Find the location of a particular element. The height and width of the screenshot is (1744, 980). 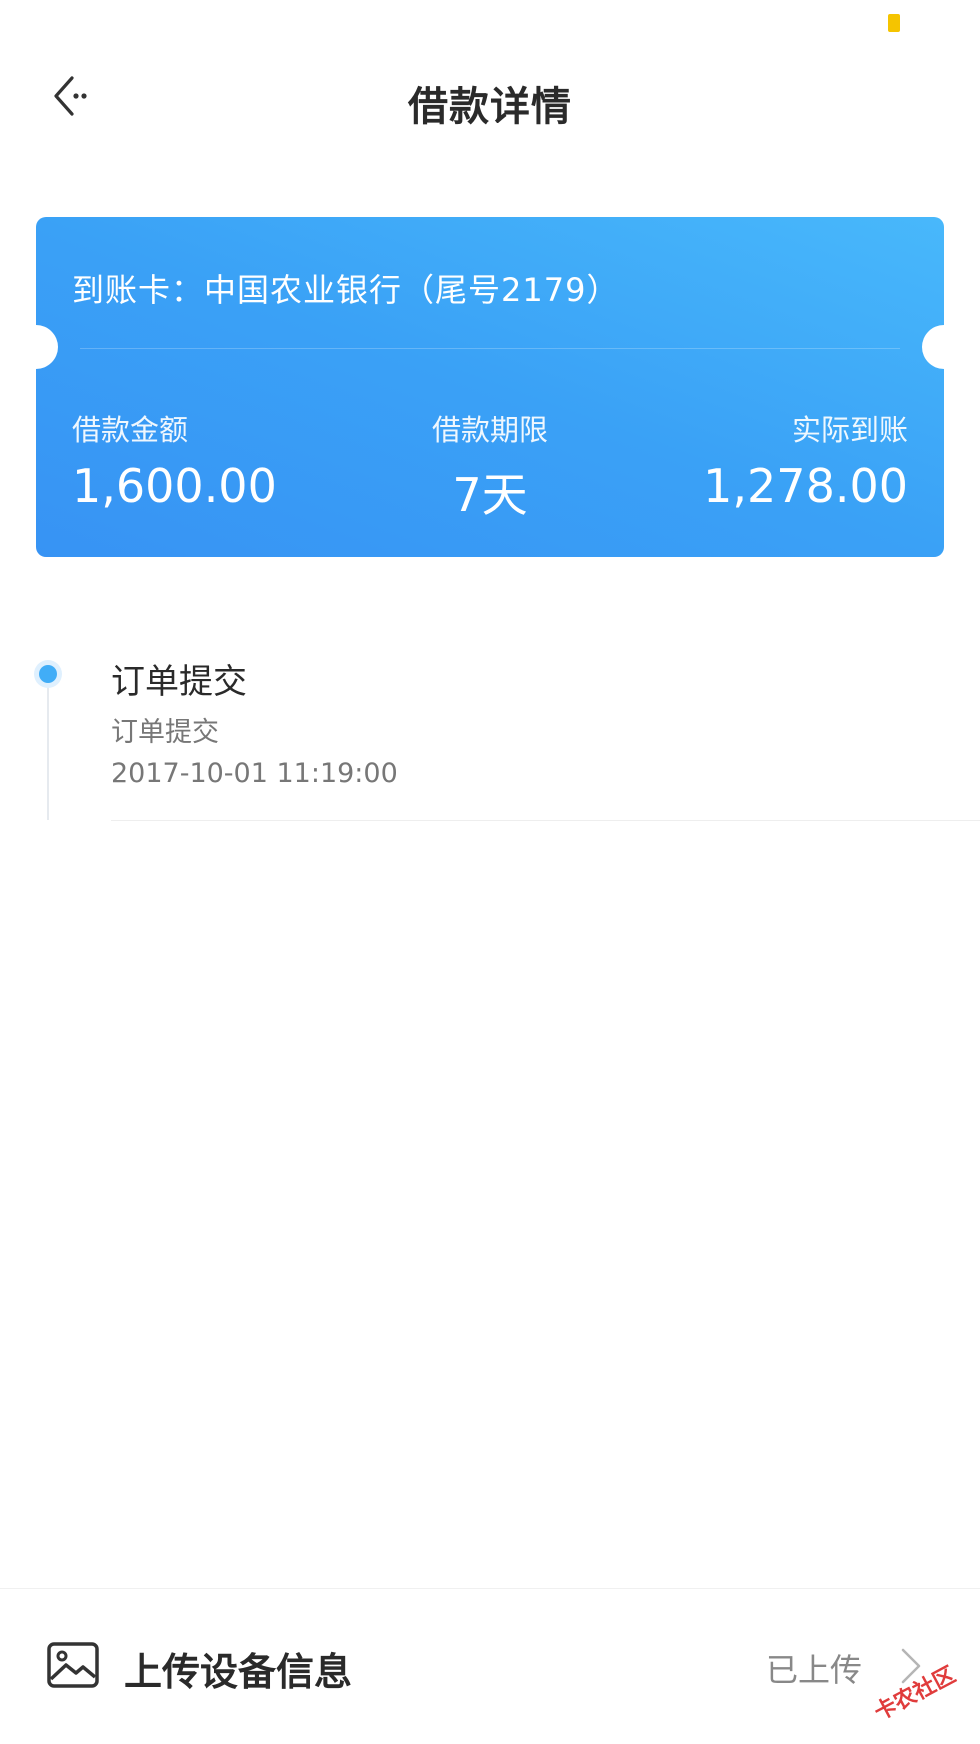

loan-term-value: 7天 is located at coordinates (490, 495).